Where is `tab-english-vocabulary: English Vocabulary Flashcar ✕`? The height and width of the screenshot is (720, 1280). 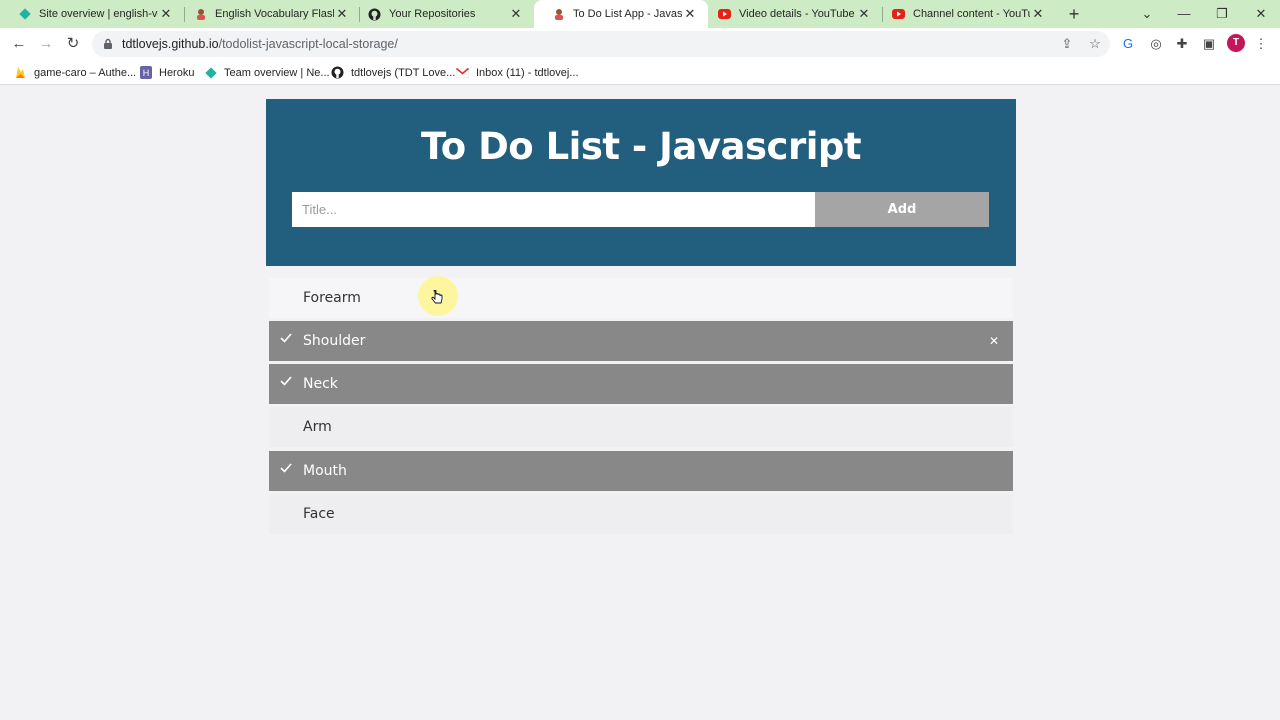
tab-english-vocabulary: English Vocabulary Flashcar ✕ is located at coordinates (268, 14).